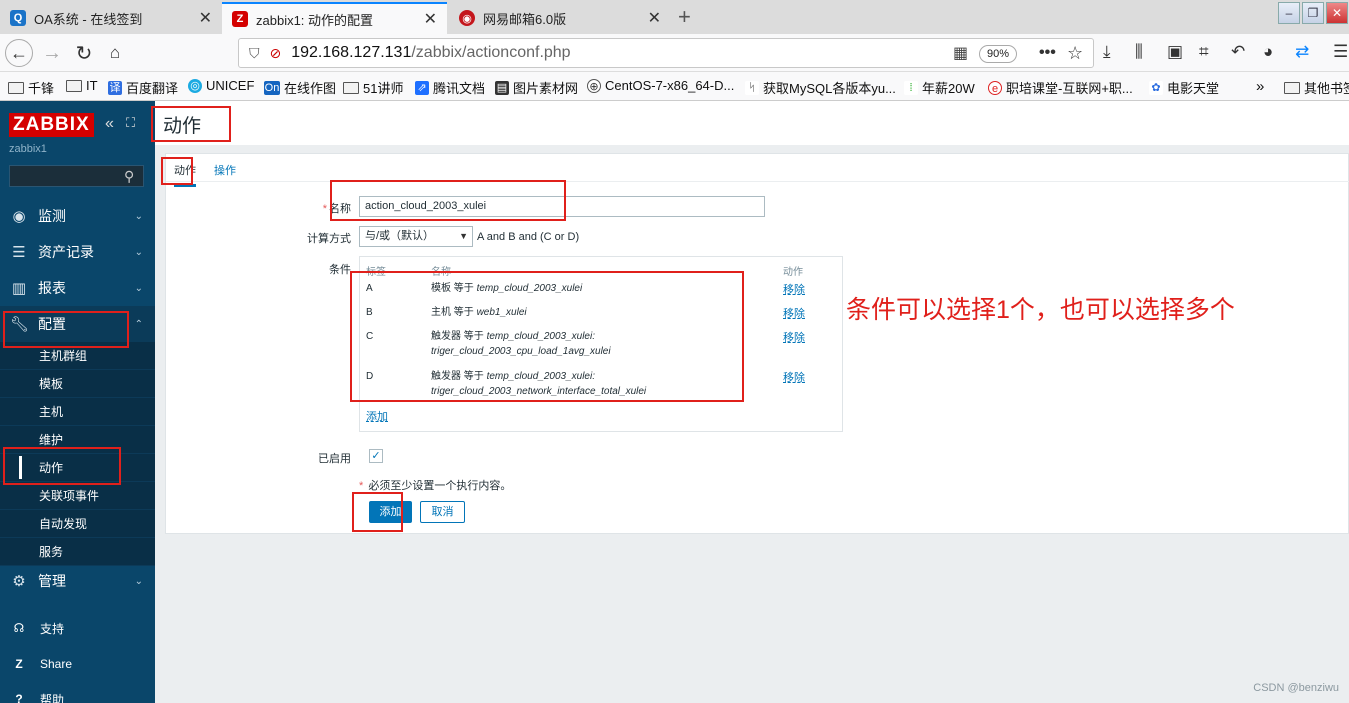  I want to click on download-icon: ⤓, so click(1107, 52).